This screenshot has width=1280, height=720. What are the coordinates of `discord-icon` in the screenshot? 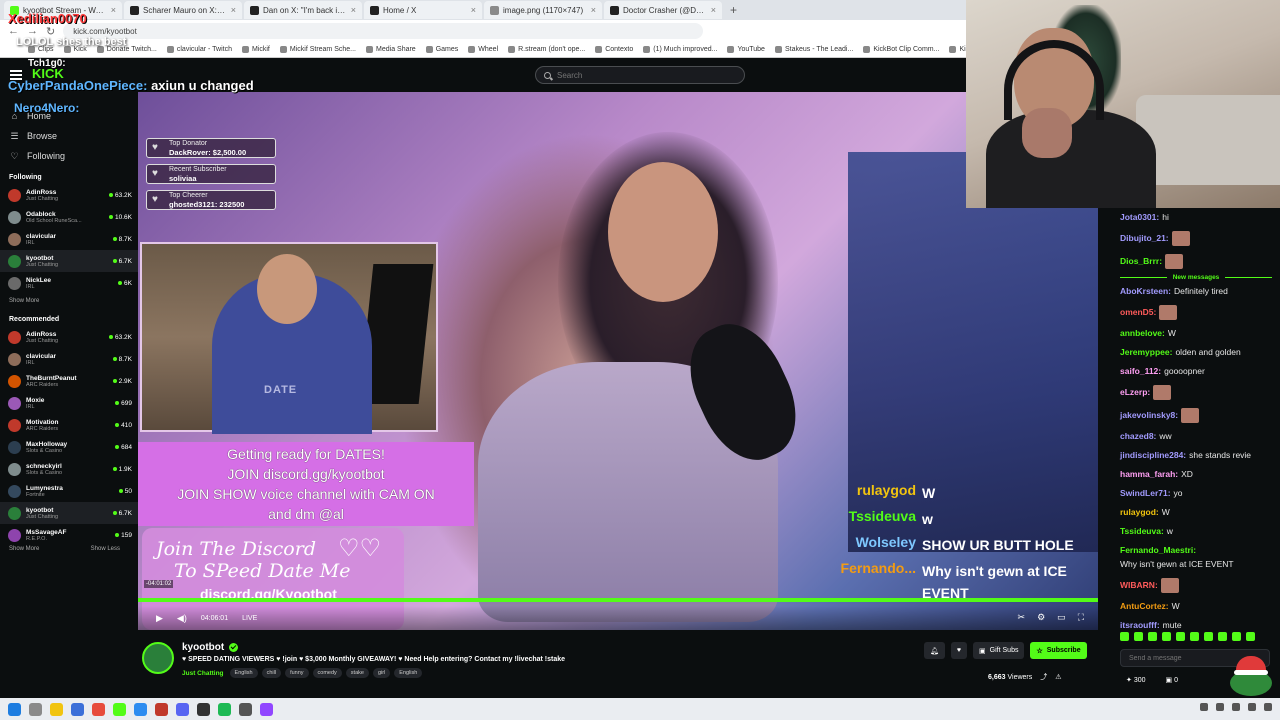 It's located at (182, 709).